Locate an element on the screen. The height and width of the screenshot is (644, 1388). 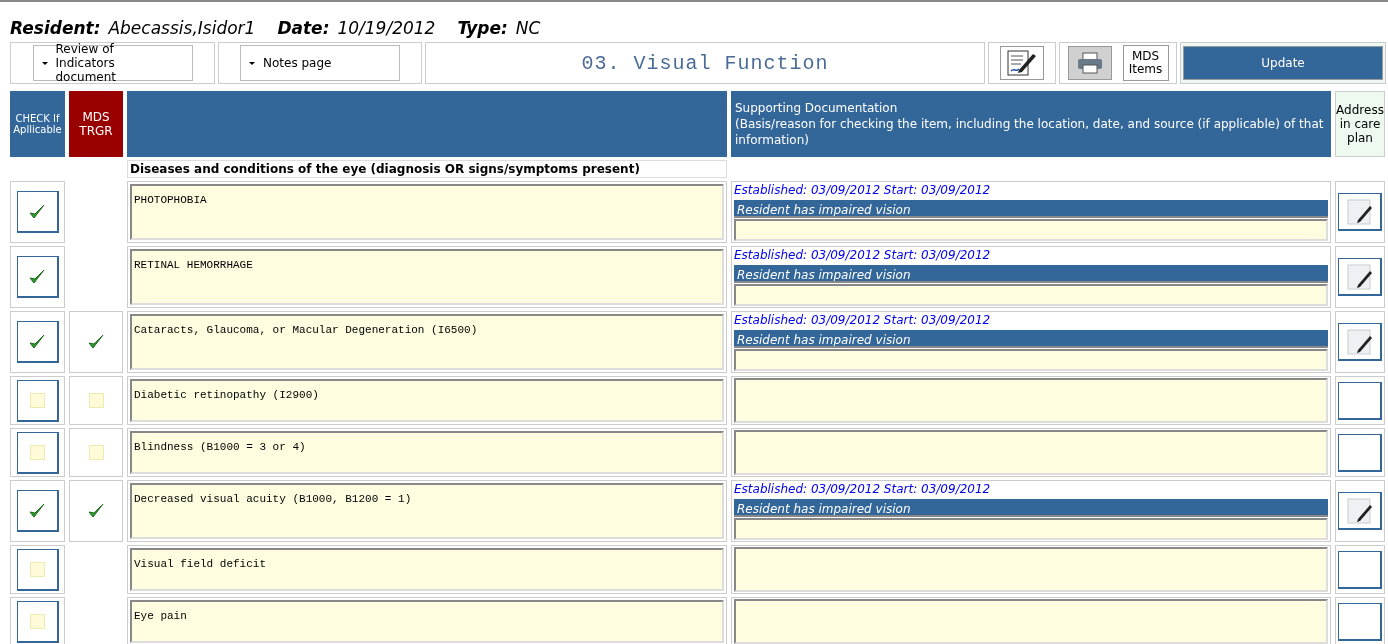
item-text-field: Cataracts, Glaucoma, or Macular Degeneration (I6500) is located at coordinates (427, 342).